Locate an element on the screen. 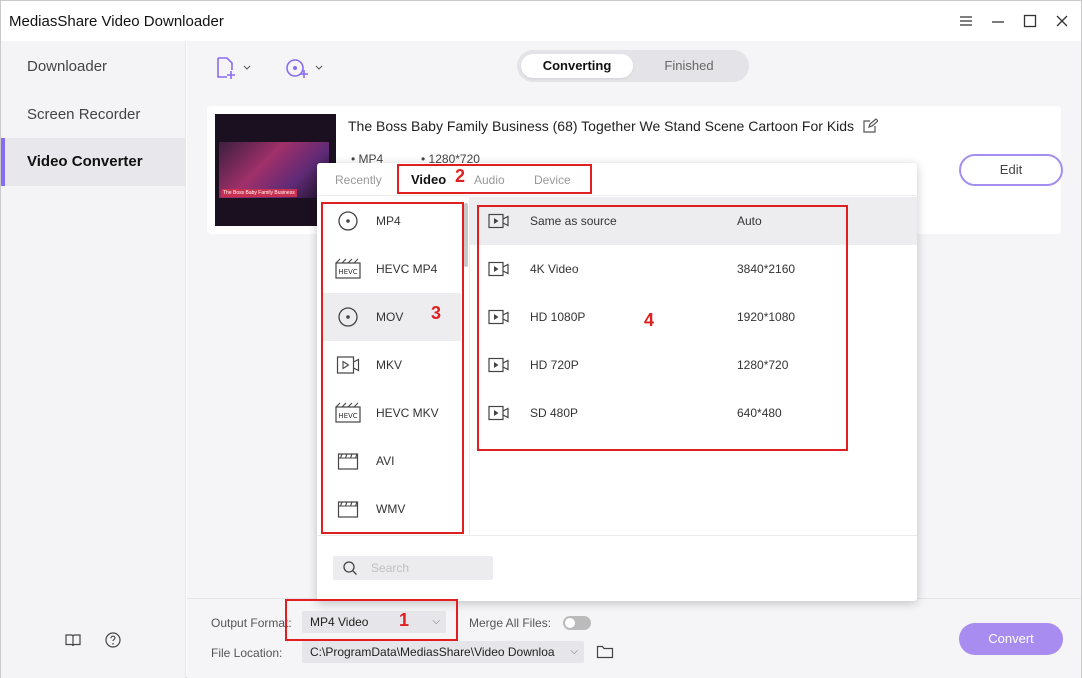  tab-divider is located at coordinates (617, 195).